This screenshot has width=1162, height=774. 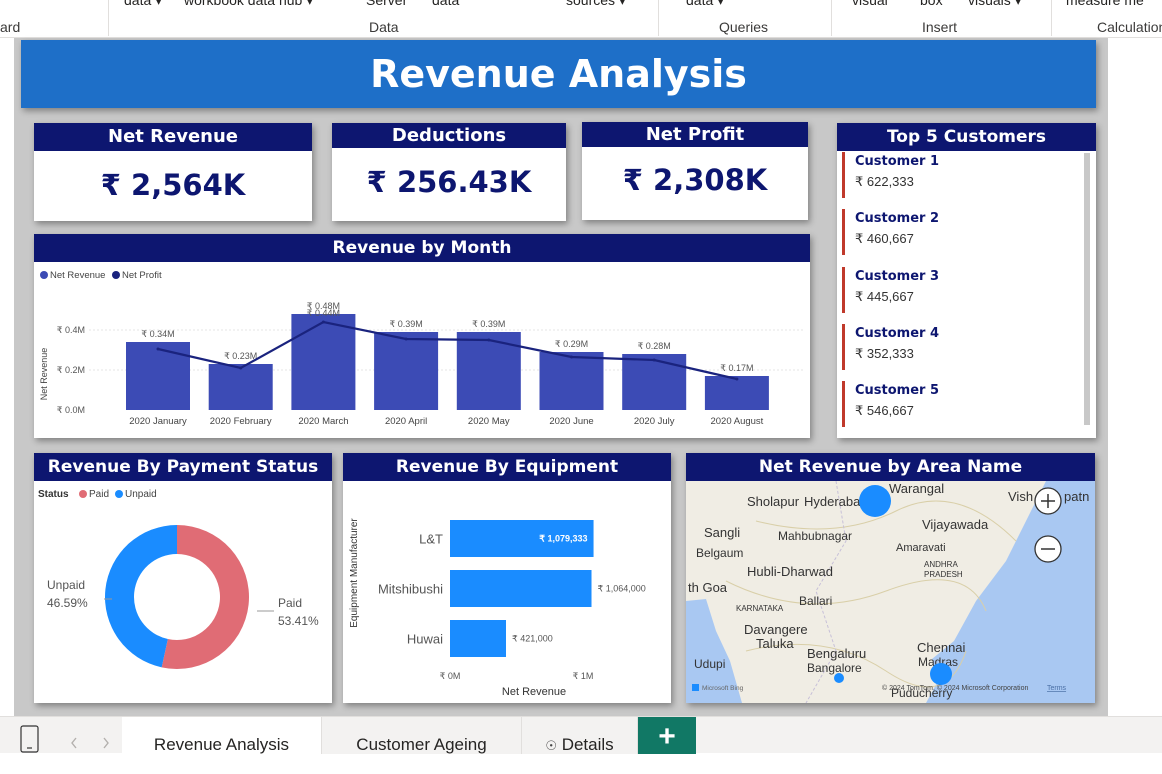 What do you see at coordinates (141, 494) in the screenshot?
I see `legend-label: Unpaid` at bounding box center [141, 494].